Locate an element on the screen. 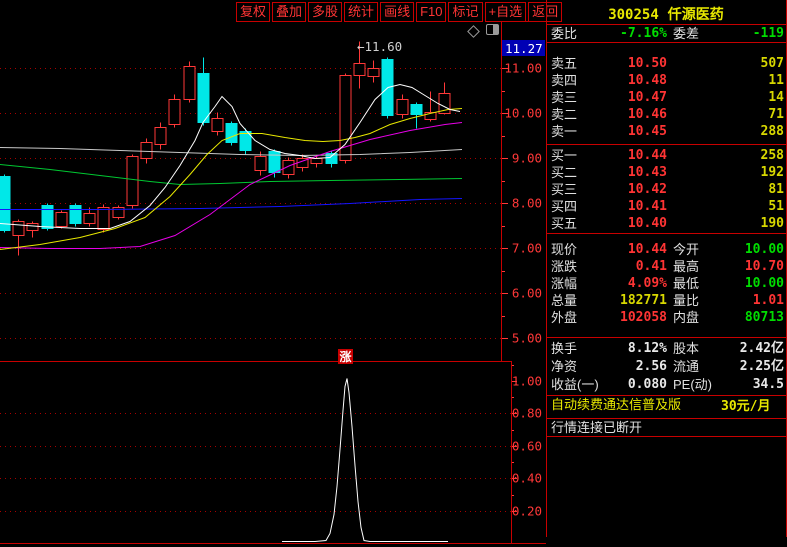 The width and height of the screenshot is (787, 547). level-price: 10.42 is located at coordinates (647, 189).